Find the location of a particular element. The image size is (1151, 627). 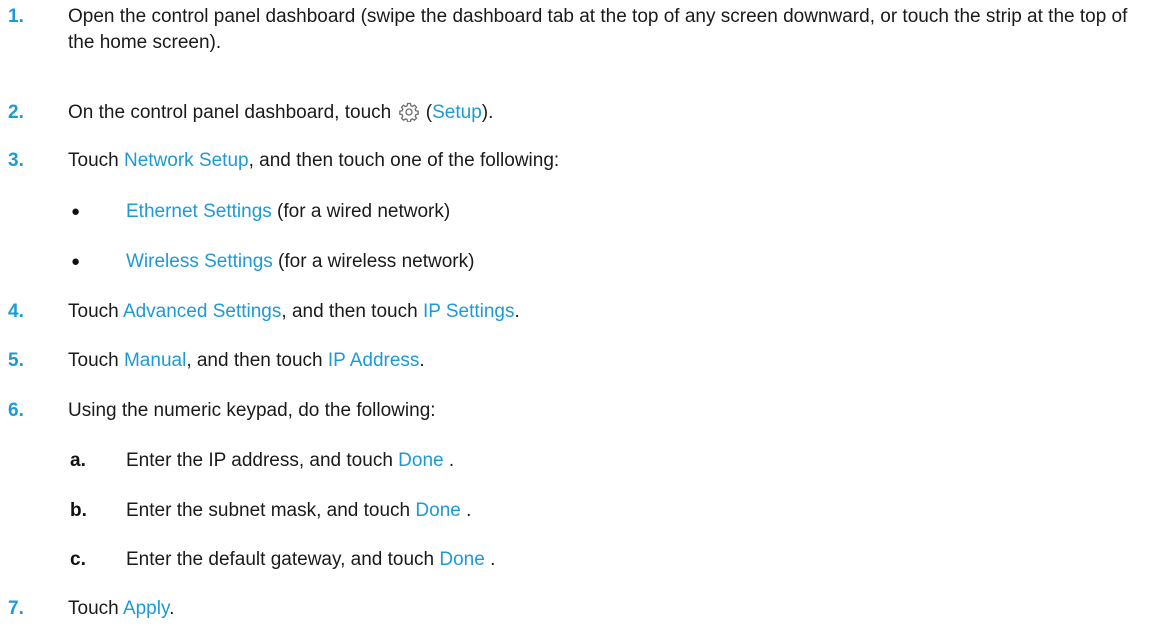

step-text: Touch Manual, and then touch IP Address. is located at coordinates (605, 361).